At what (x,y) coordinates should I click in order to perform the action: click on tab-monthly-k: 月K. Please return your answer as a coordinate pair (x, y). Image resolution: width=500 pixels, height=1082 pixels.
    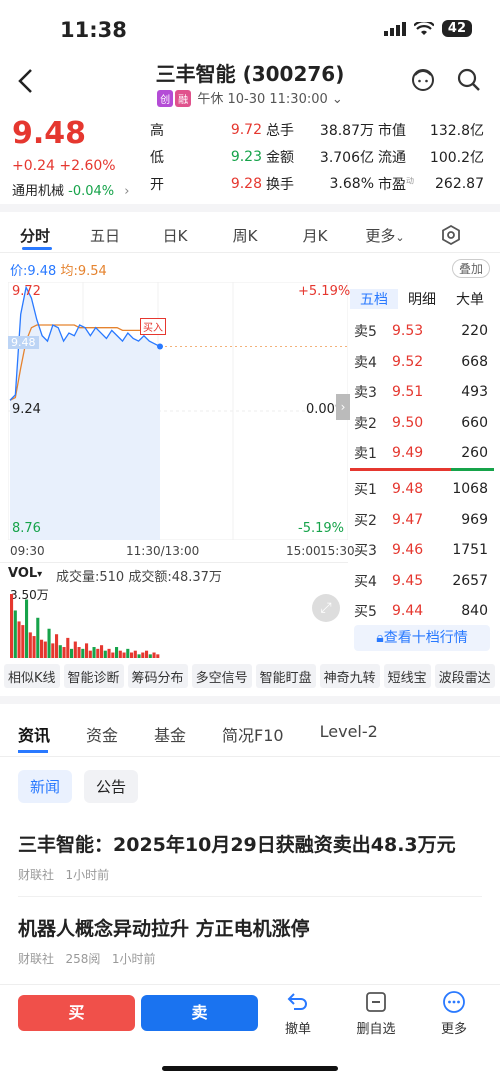
    Looking at the image, I should click on (315, 235).